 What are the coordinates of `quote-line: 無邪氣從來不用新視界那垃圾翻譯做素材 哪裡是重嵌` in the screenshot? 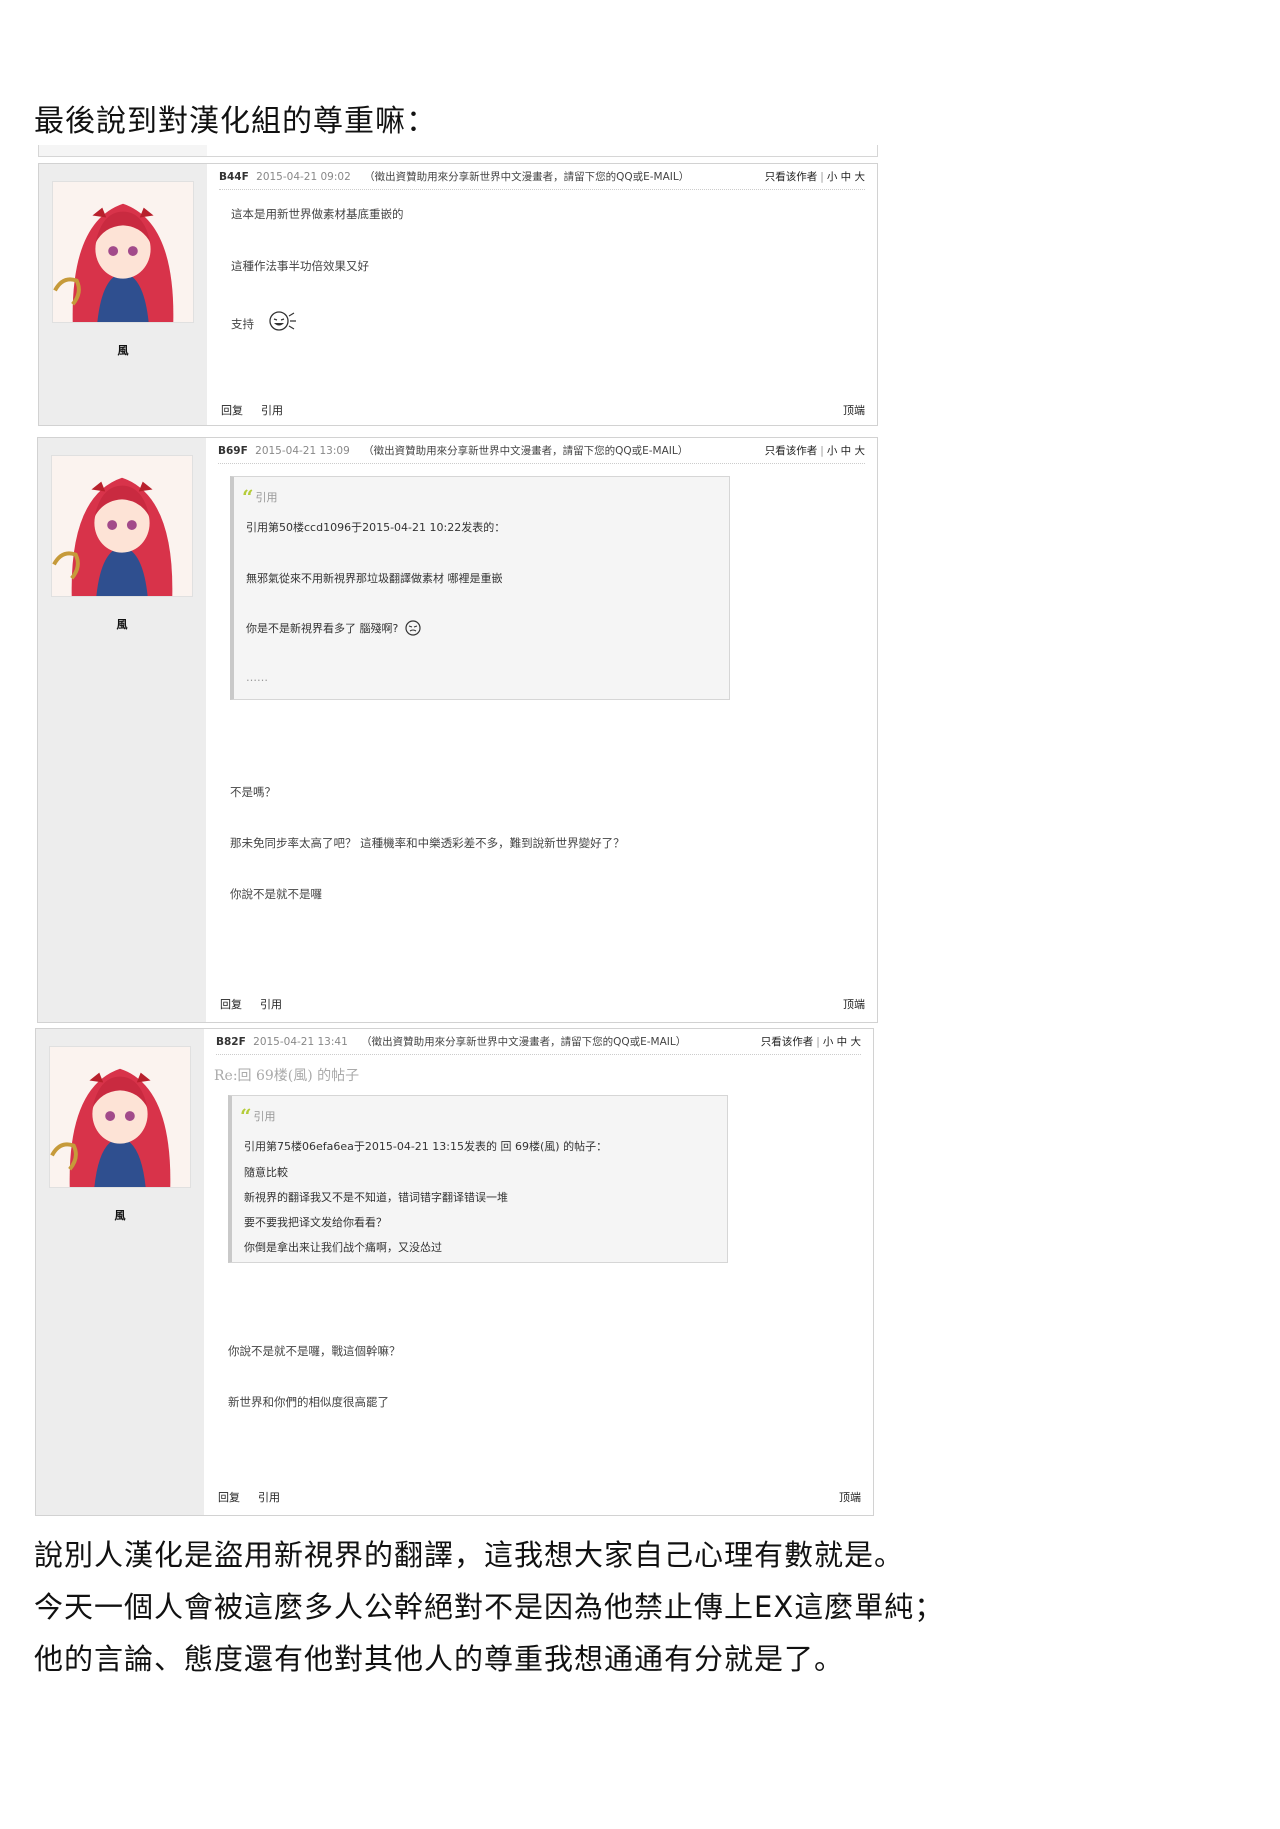 It's located at (374, 578).